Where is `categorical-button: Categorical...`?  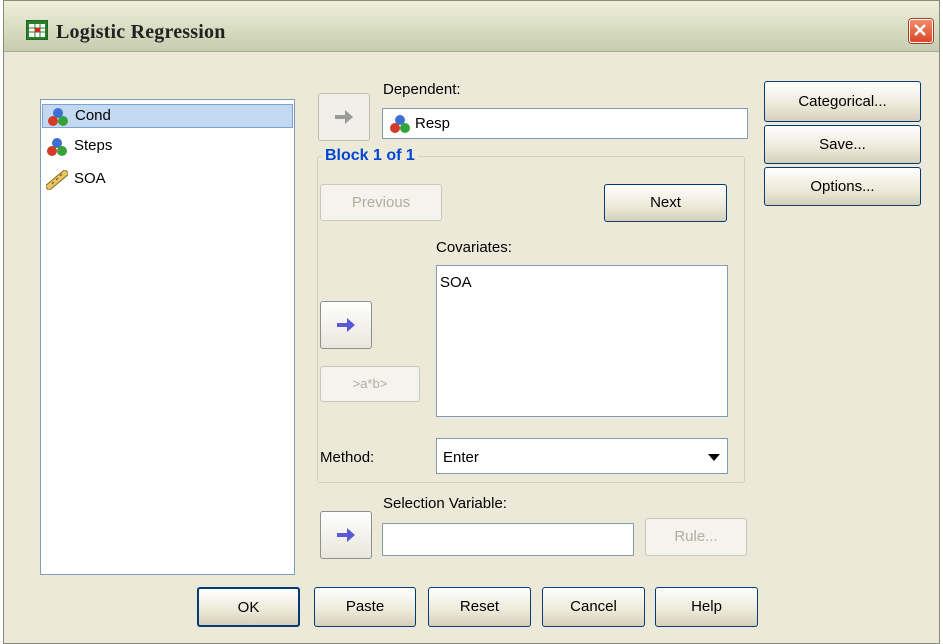 categorical-button: Categorical... is located at coordinates (842, 101).